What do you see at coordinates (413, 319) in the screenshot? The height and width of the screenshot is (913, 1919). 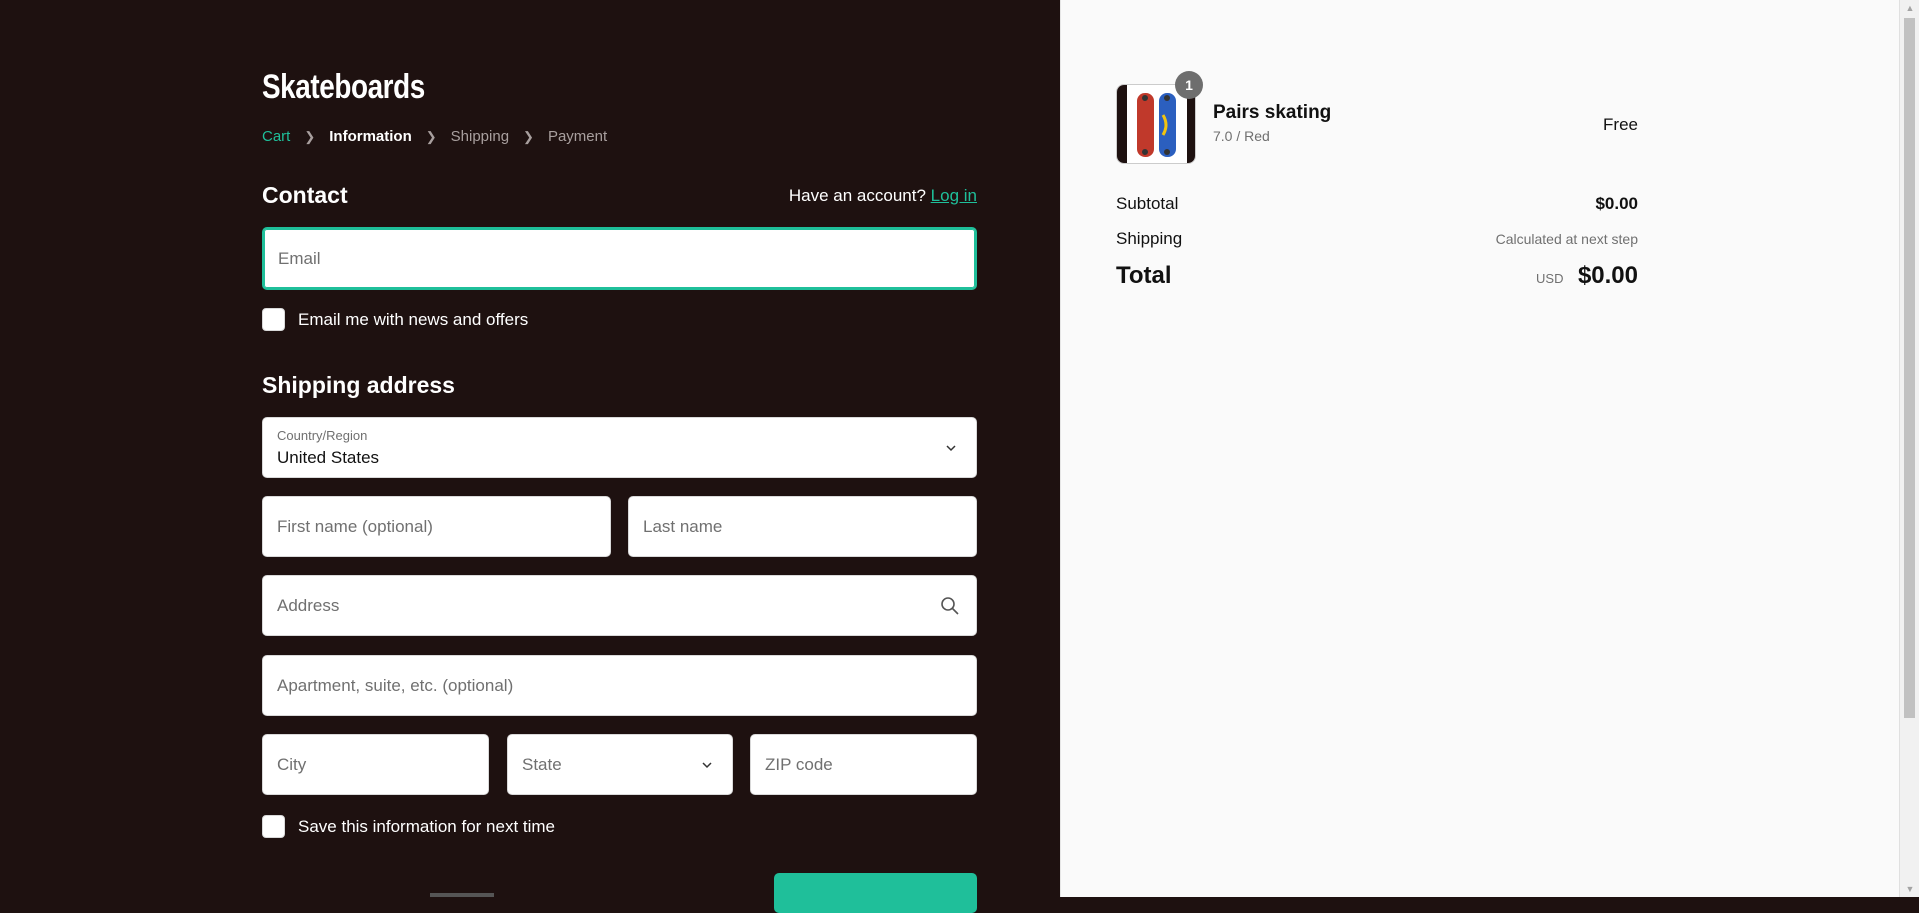 I see `news-checkbox-label: Email me with news and offers` at bounding box center [413, 319].